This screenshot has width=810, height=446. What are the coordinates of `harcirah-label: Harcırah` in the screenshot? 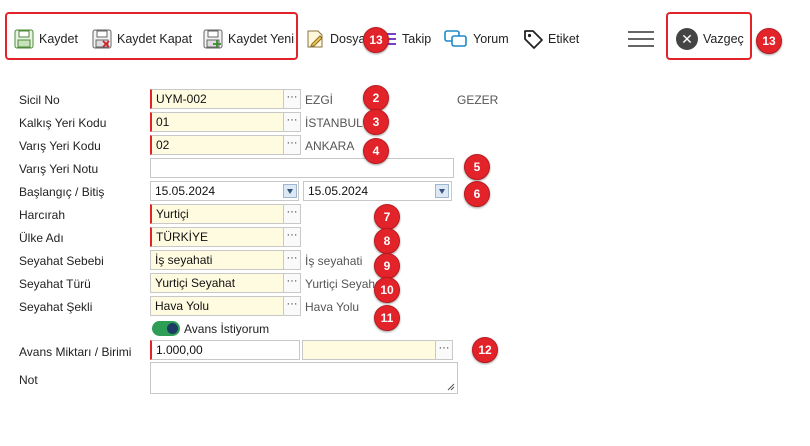 It's located at (42, 215).